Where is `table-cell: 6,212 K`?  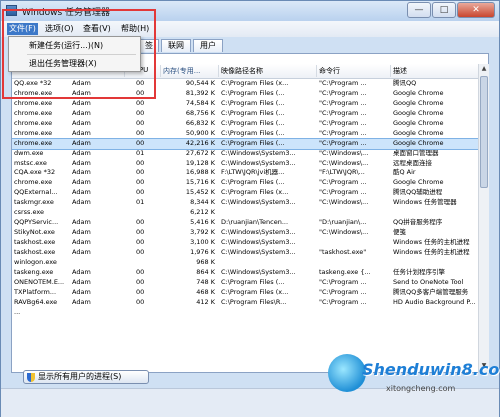 table-cell: 6,212 K is located at coordinates (202, 212).